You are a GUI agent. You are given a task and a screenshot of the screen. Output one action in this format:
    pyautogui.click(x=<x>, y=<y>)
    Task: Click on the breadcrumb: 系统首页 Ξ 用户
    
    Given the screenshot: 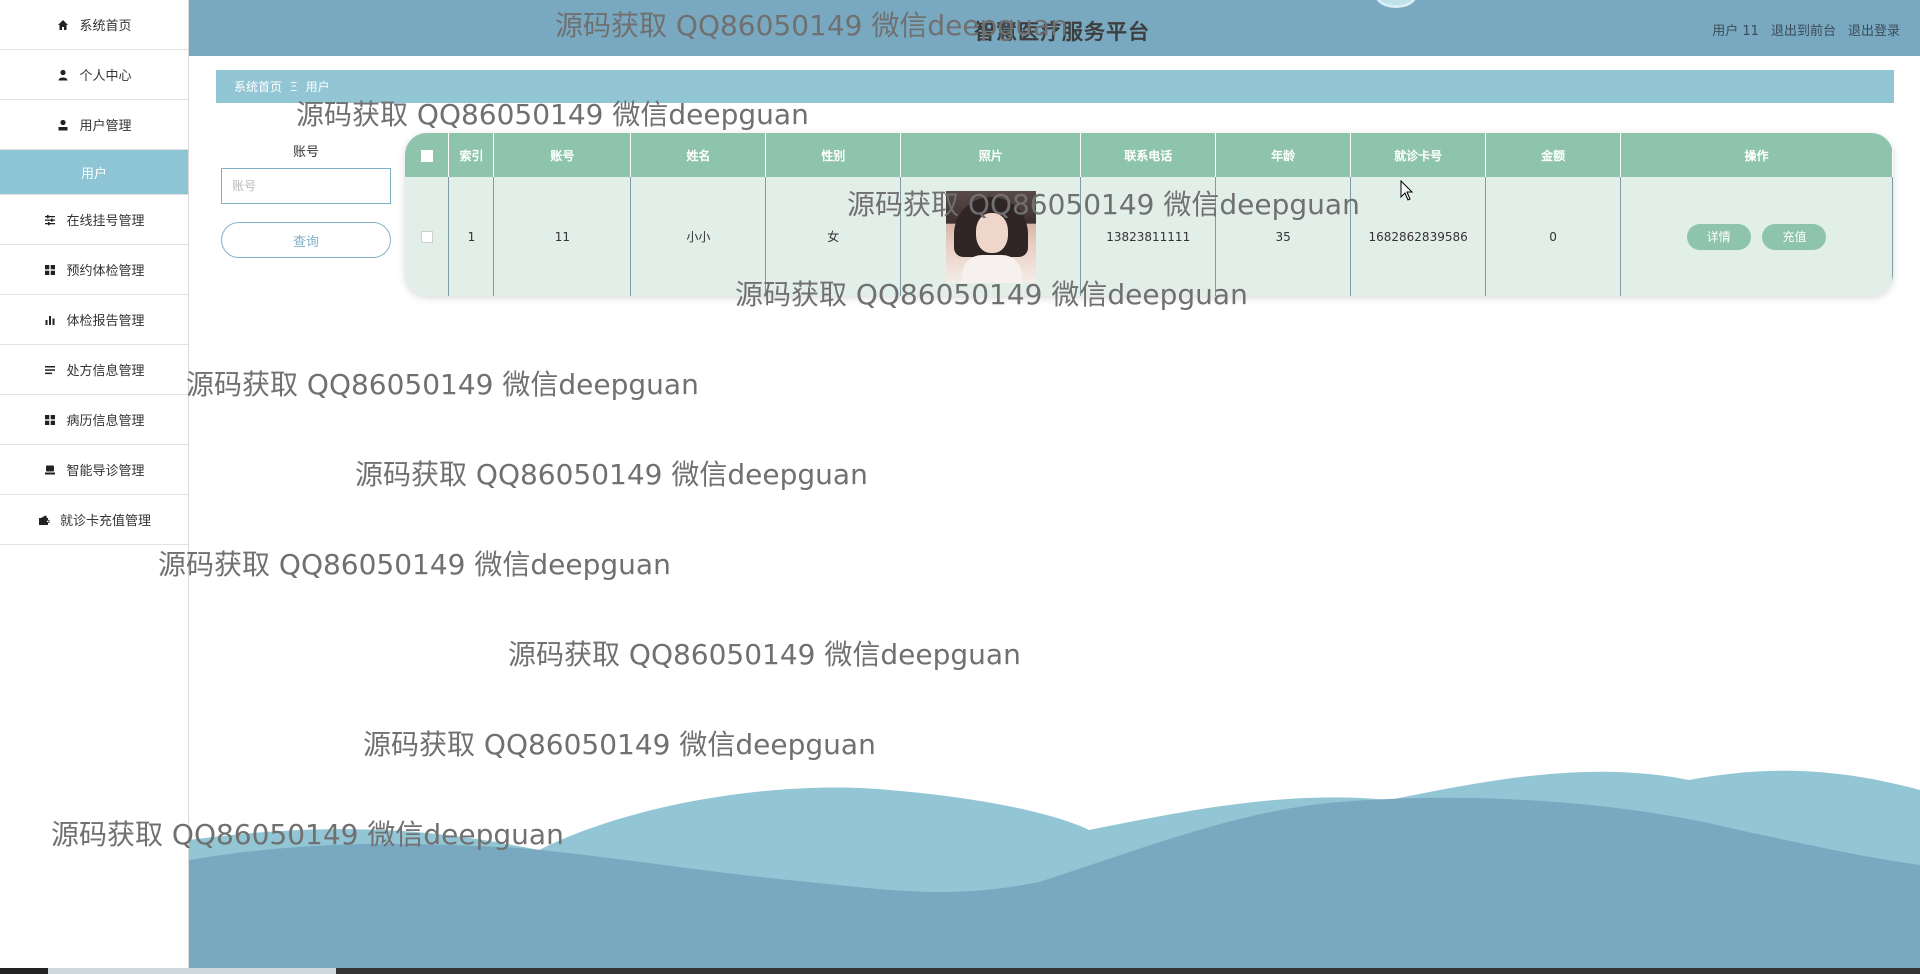 What is the action you would take?
    pyautogui.click(x=1055, y=86)
    